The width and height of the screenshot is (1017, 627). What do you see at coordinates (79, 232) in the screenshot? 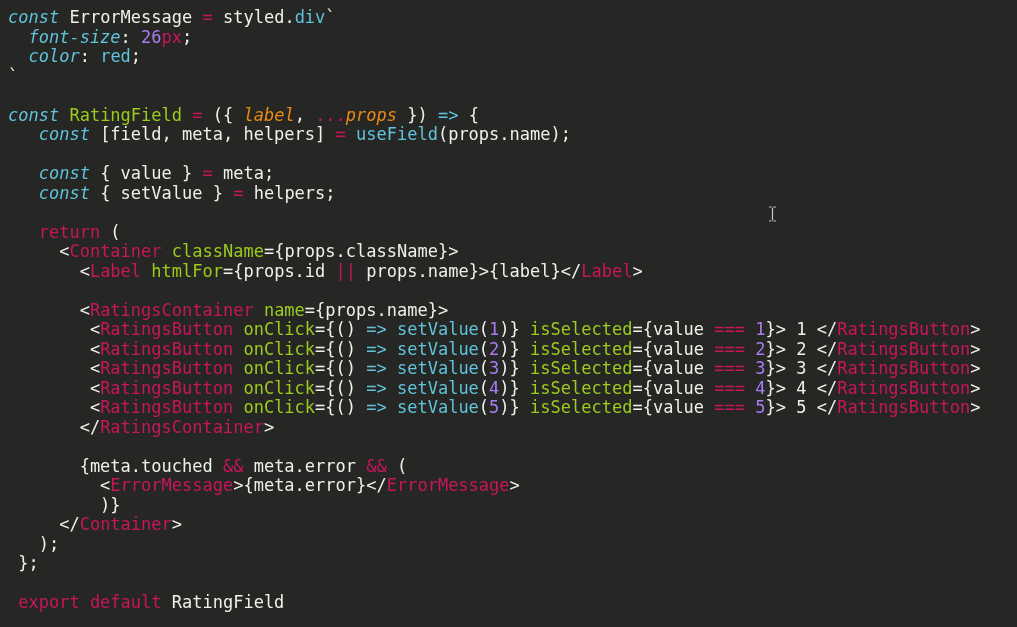
I see `code-line: return (` at bounding box center [79, 232].